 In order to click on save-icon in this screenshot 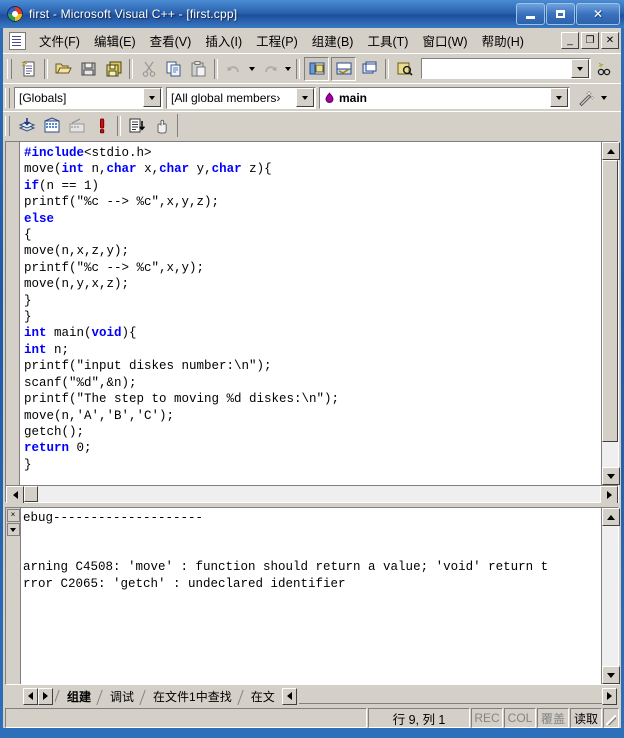, I will do `click(88, 69)`.